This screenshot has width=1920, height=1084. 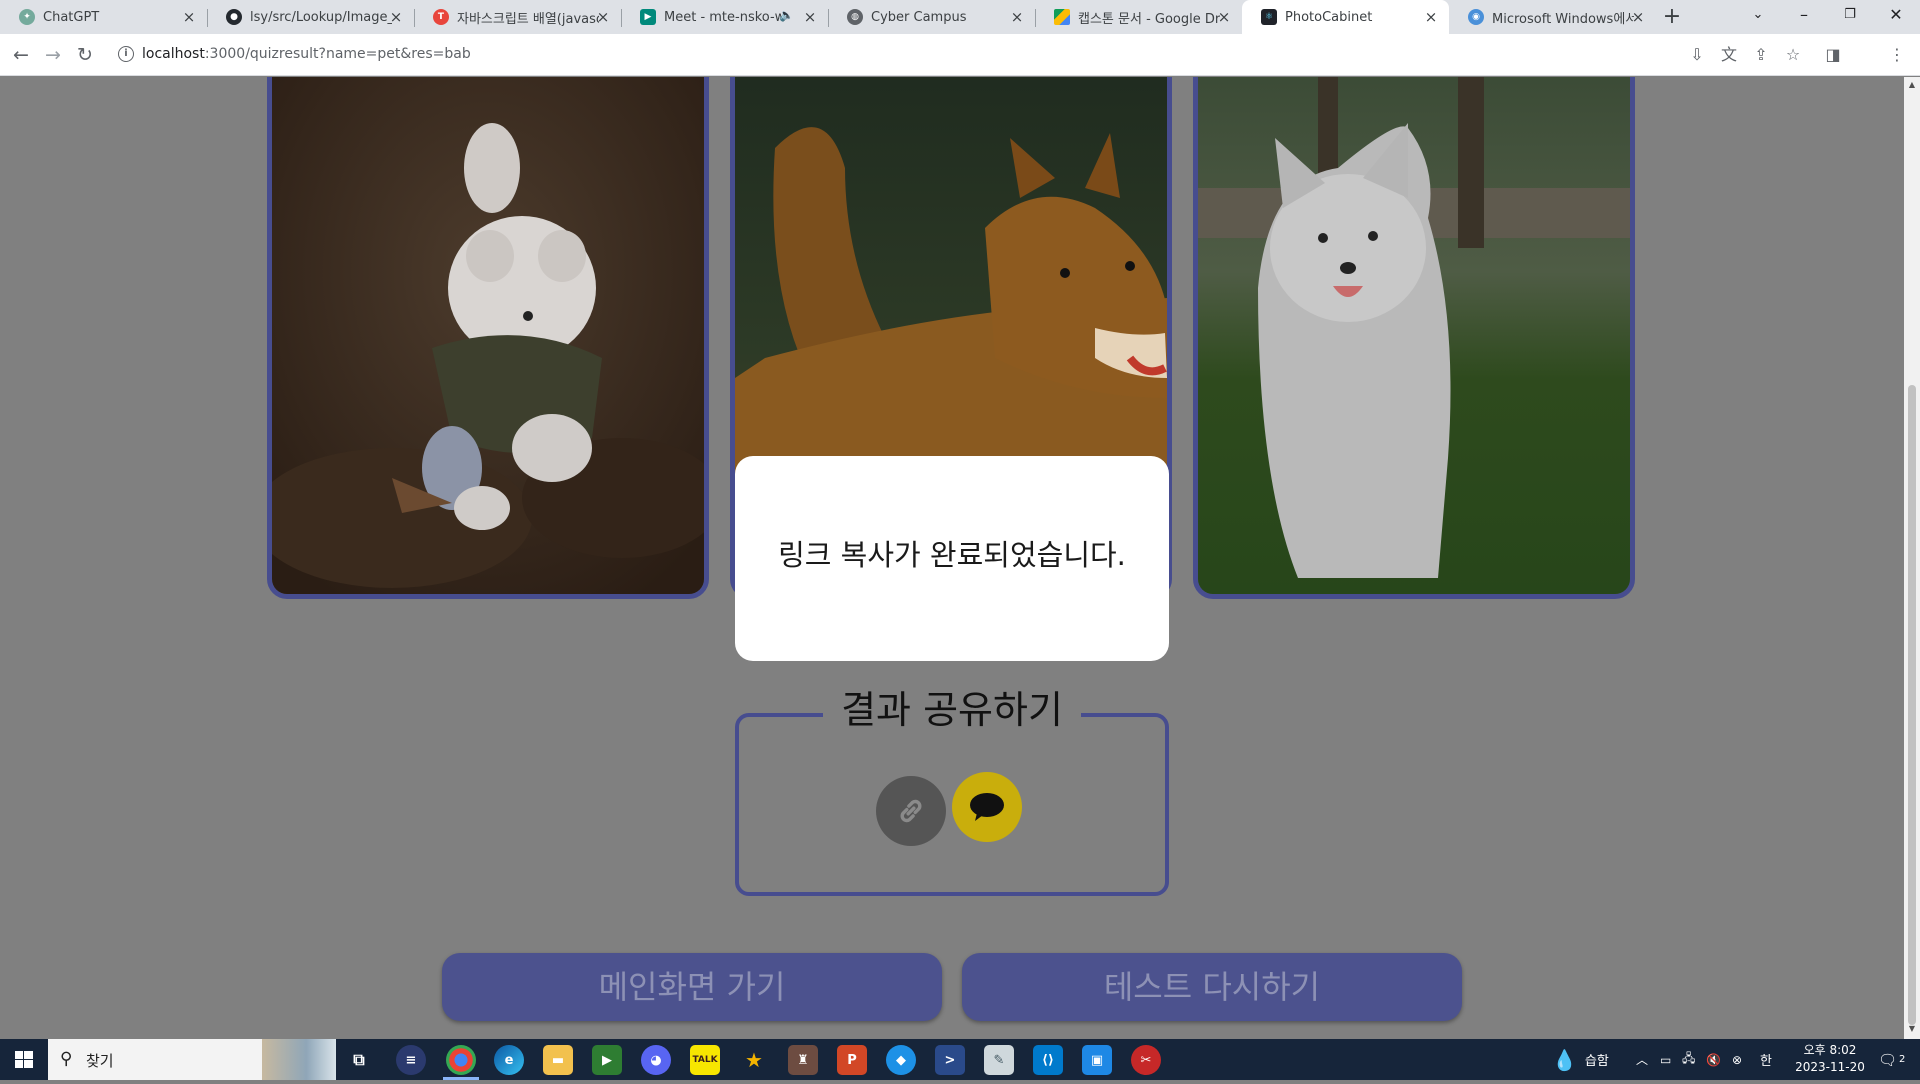 I want to click on url-host: localhost, so click(x=173, y=54).